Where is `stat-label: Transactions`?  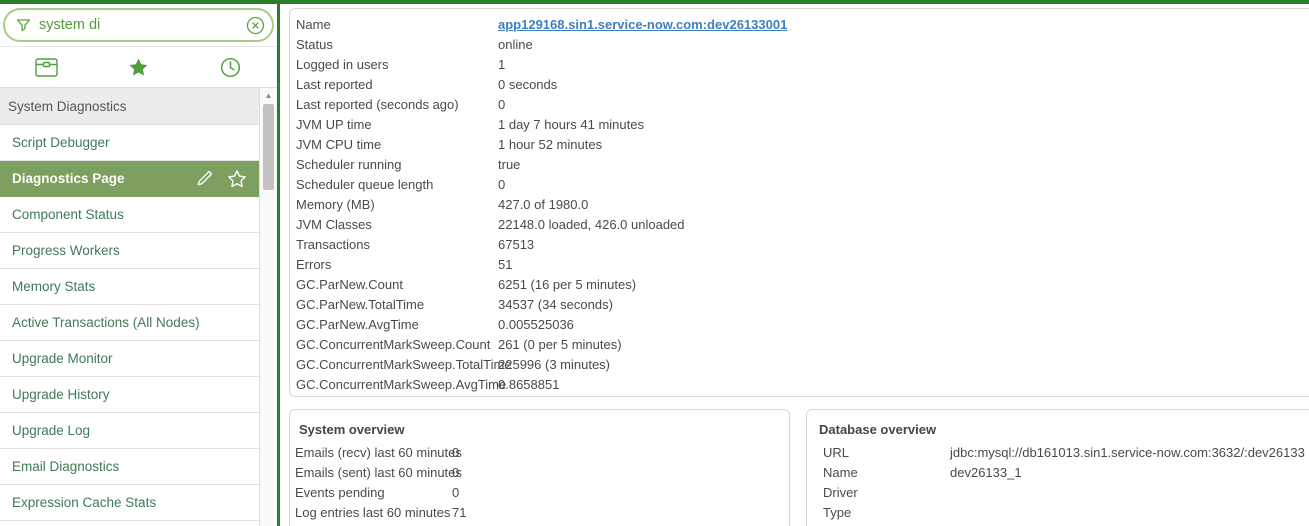
stat-label: Transactions is located at coordinates (333, 244).